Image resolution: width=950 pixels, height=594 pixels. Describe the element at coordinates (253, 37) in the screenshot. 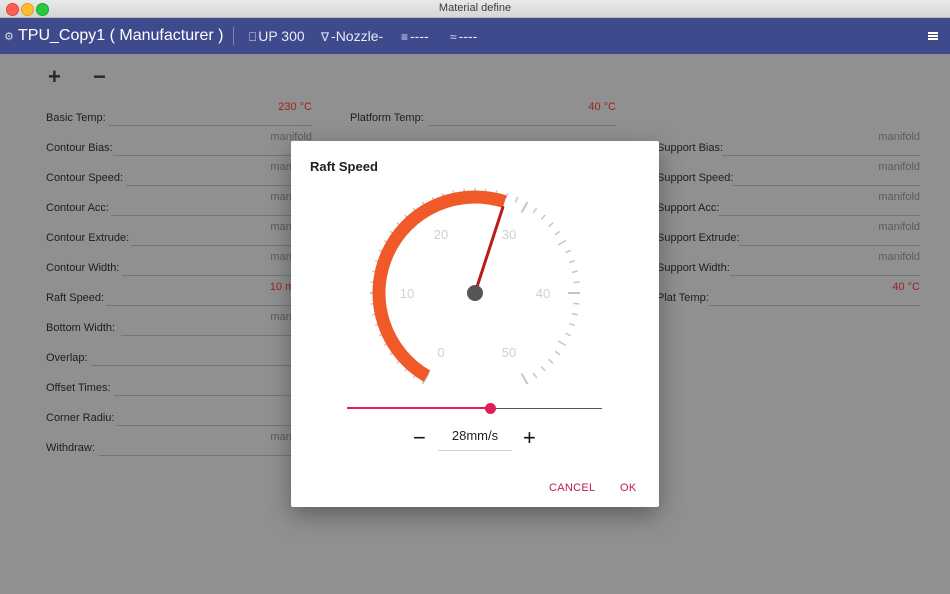

I see `printer-icon: ⎕` at that location.